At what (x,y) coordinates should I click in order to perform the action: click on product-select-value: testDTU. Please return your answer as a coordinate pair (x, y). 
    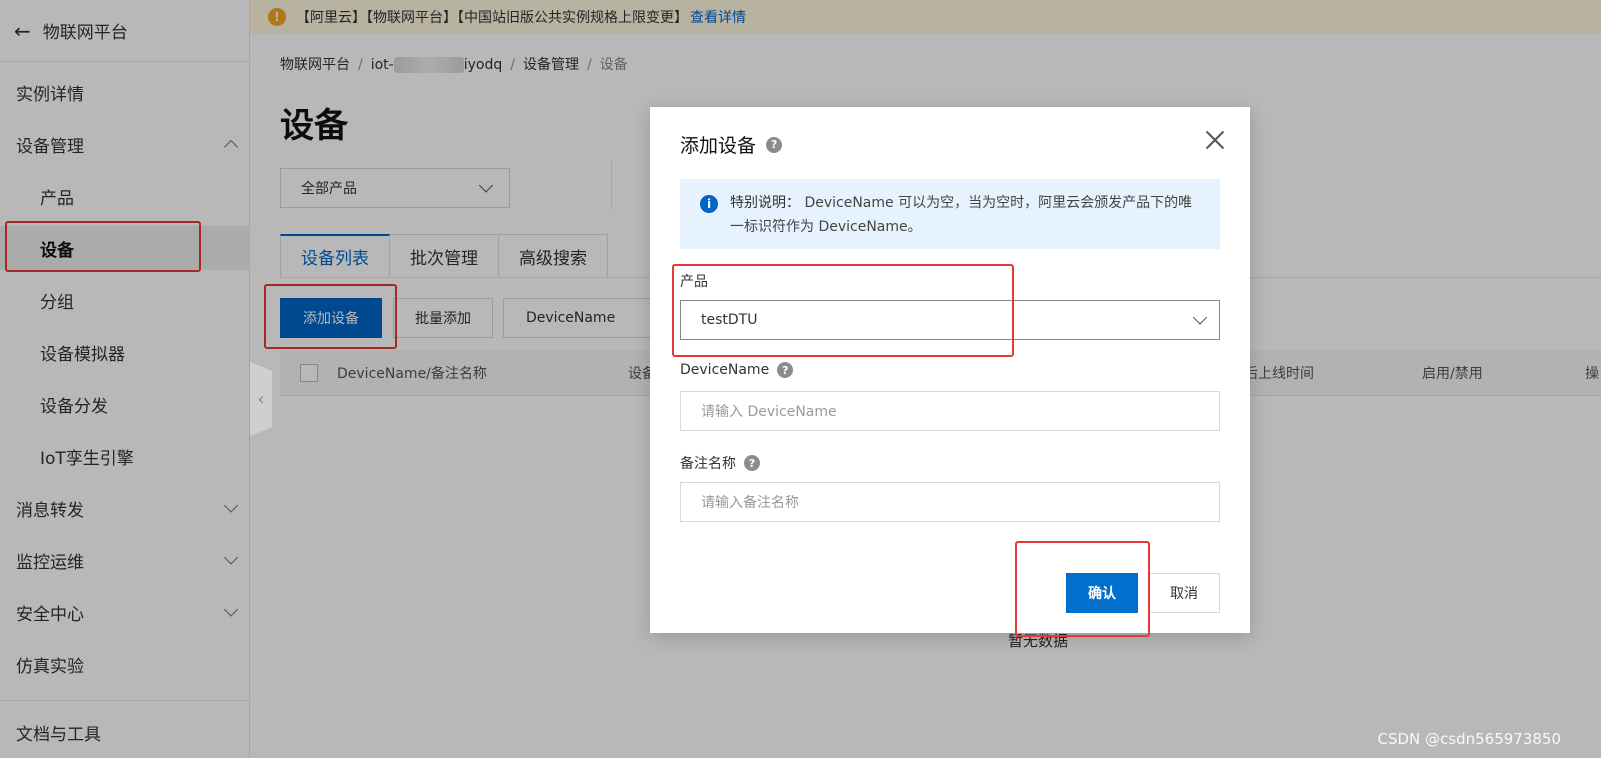
    Looking at the image, I should click on (729, 320).